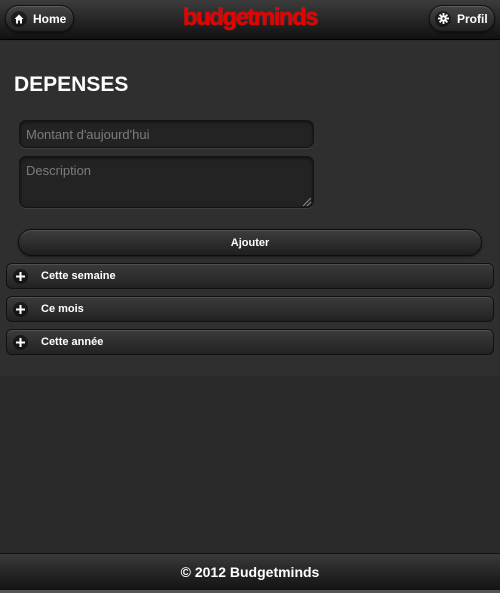 The image size is (500, 593). What do you see at coordinates (62, 309) in the screenshot?
I see `section-label: Ce mois` at bounding box center [62, 309].